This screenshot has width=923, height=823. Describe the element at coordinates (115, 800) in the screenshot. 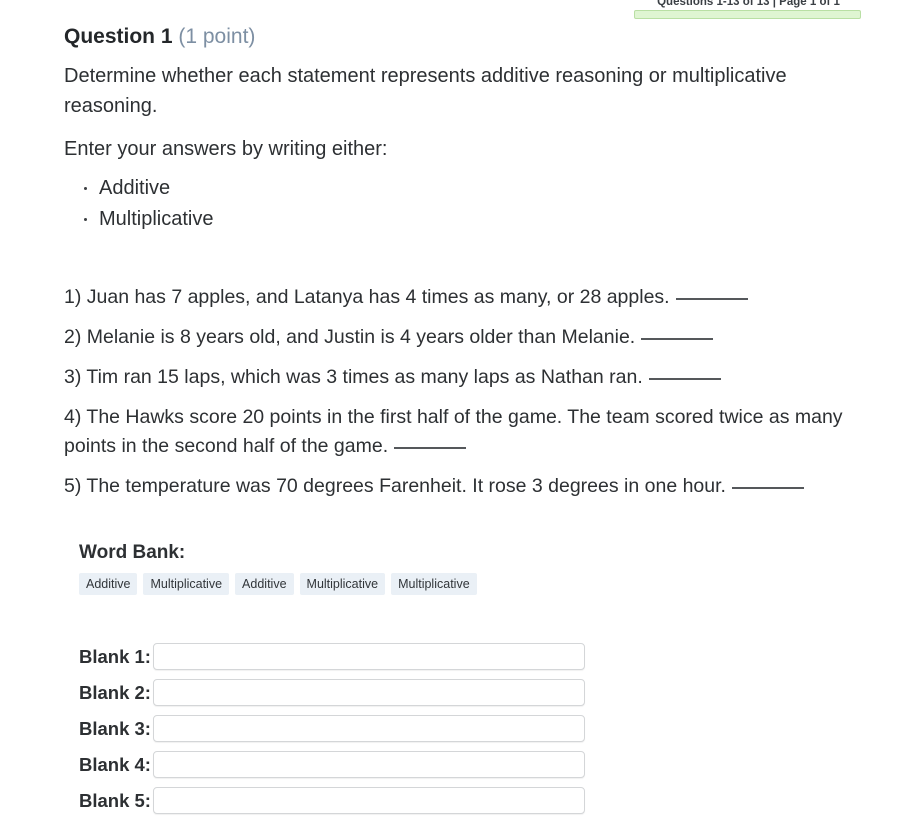

I see `blank-label: Blank 5:` at that location.